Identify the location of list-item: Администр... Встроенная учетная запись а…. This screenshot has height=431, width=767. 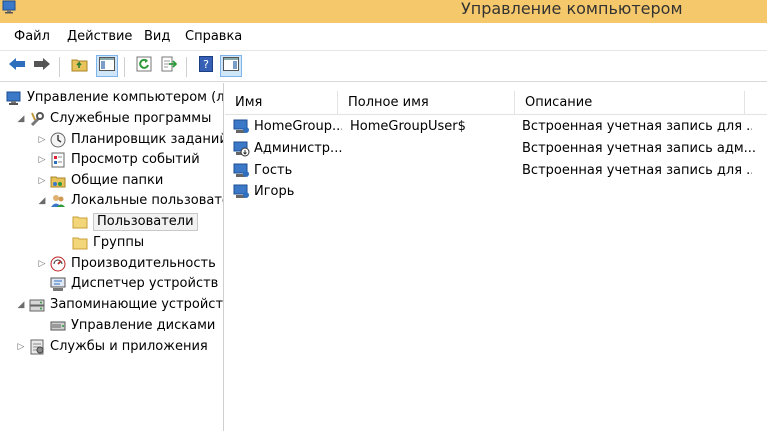
(496, 149).